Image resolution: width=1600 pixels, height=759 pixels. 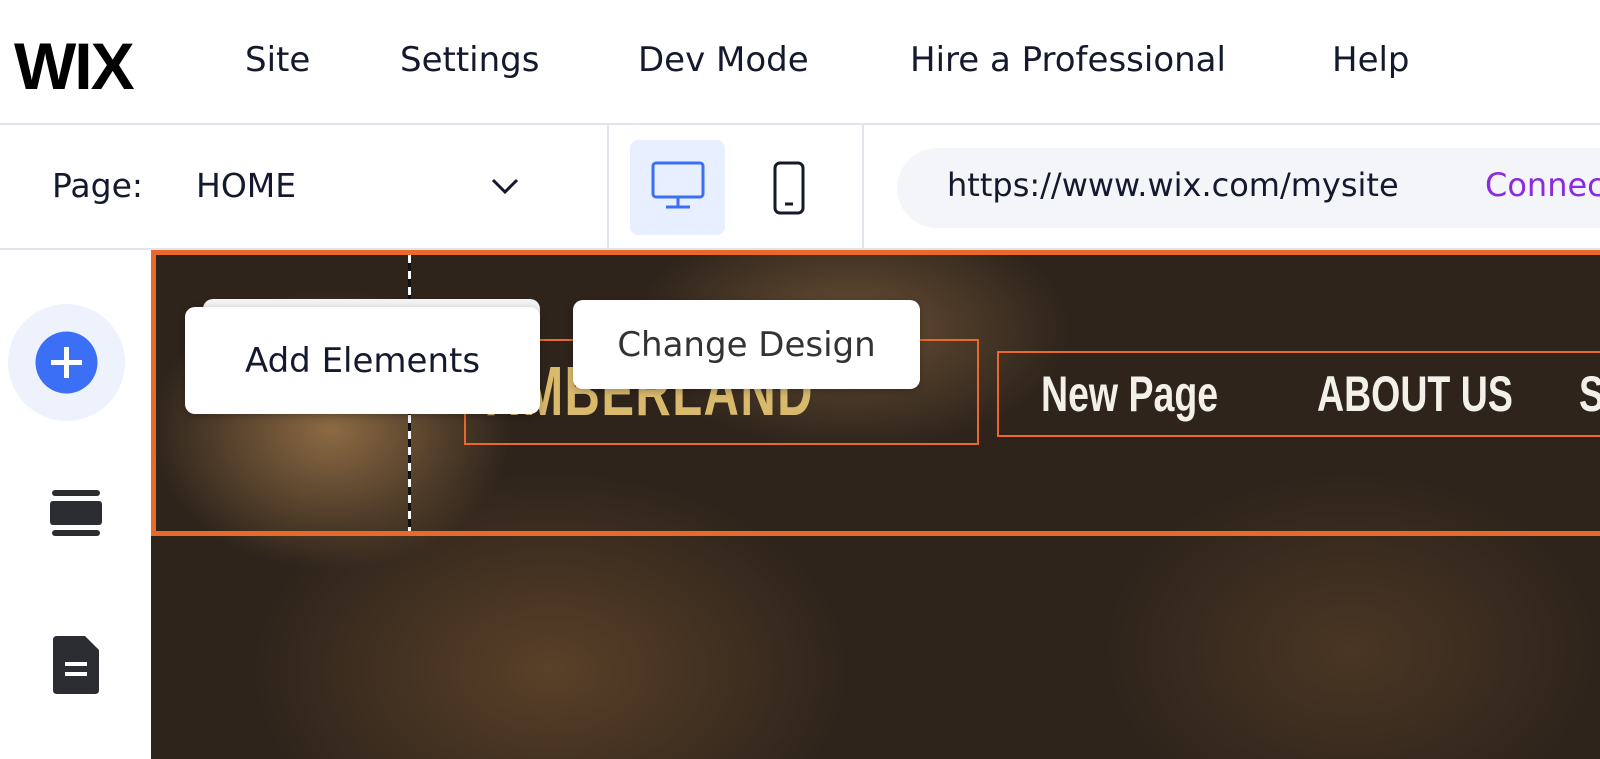 I want to click on add-icon, so click(x=66, y=362).